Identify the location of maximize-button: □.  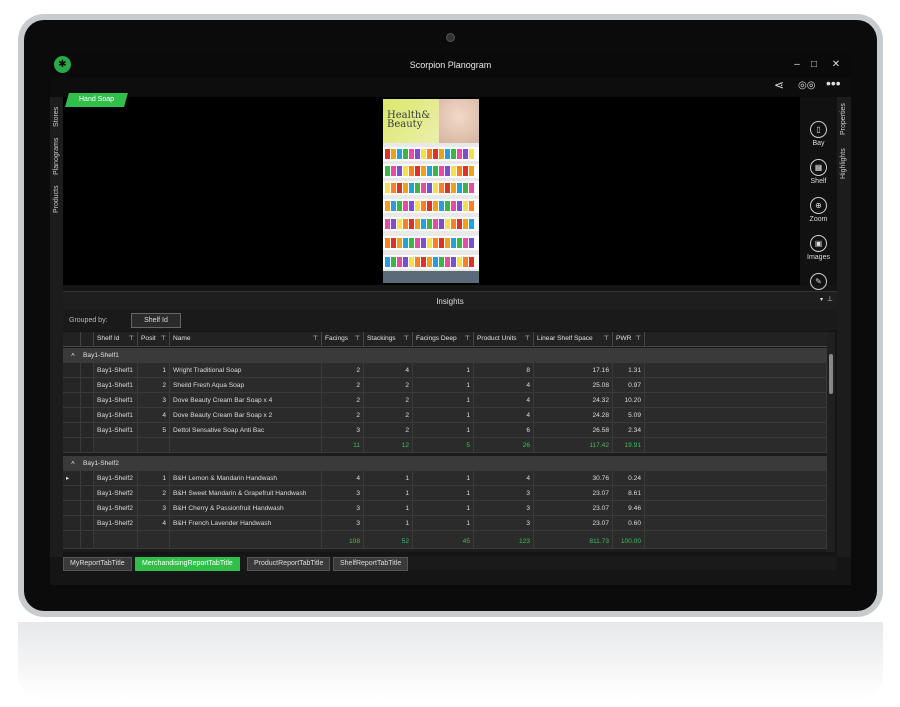
(814, 65).